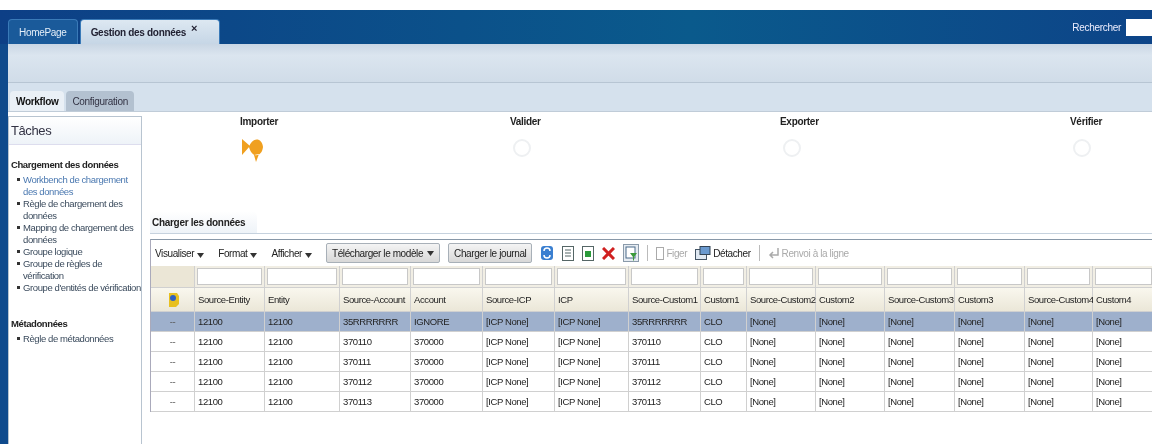  I want to click on stage-label: Exporter, so click(799, 121).